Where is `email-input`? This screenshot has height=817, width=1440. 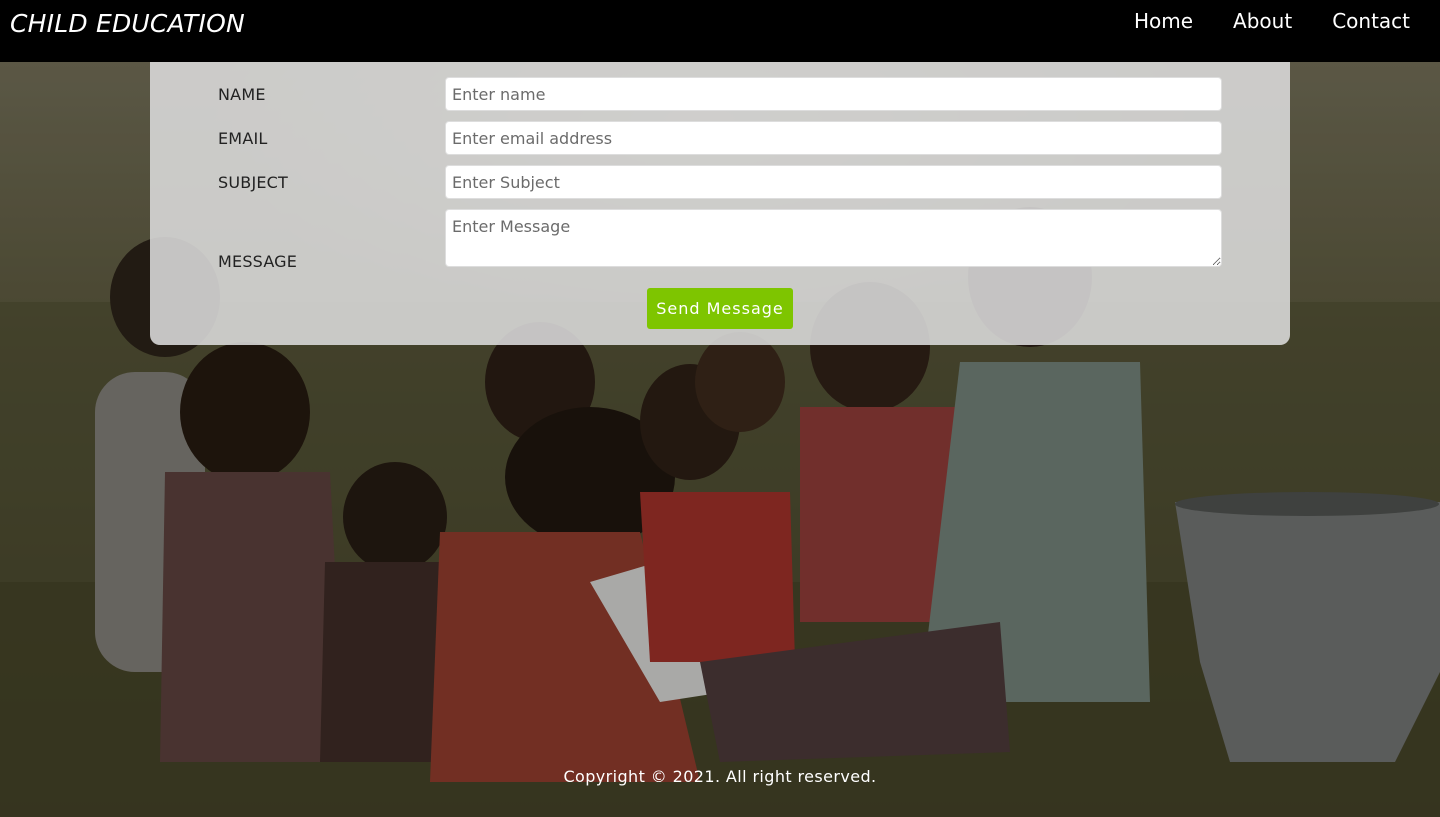 email-input is located at coordinates (833, 138).